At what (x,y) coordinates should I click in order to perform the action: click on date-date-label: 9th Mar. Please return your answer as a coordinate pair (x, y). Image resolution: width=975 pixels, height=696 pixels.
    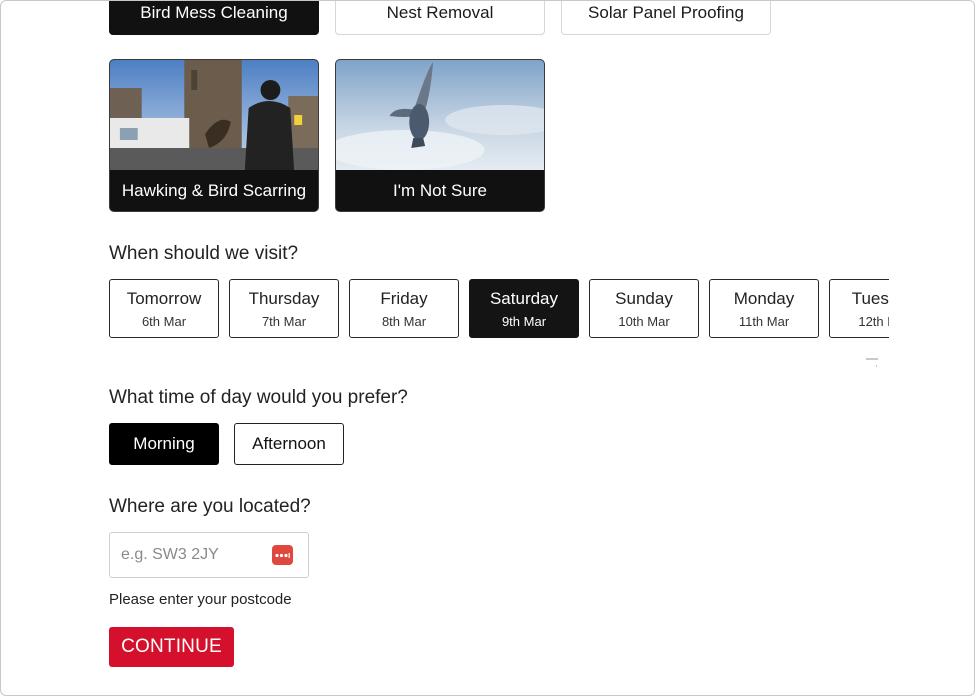
    Looking at the image, I should click on (524, 321).